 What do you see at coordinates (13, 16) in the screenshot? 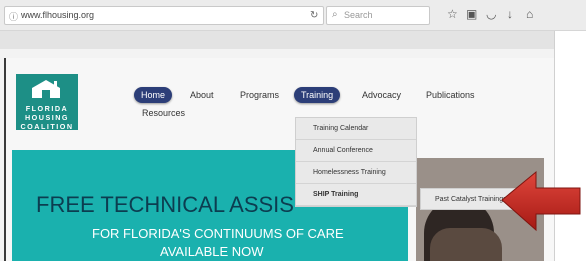
I see `site-info-icon: ⓘ` at bounding box center [13, 16].